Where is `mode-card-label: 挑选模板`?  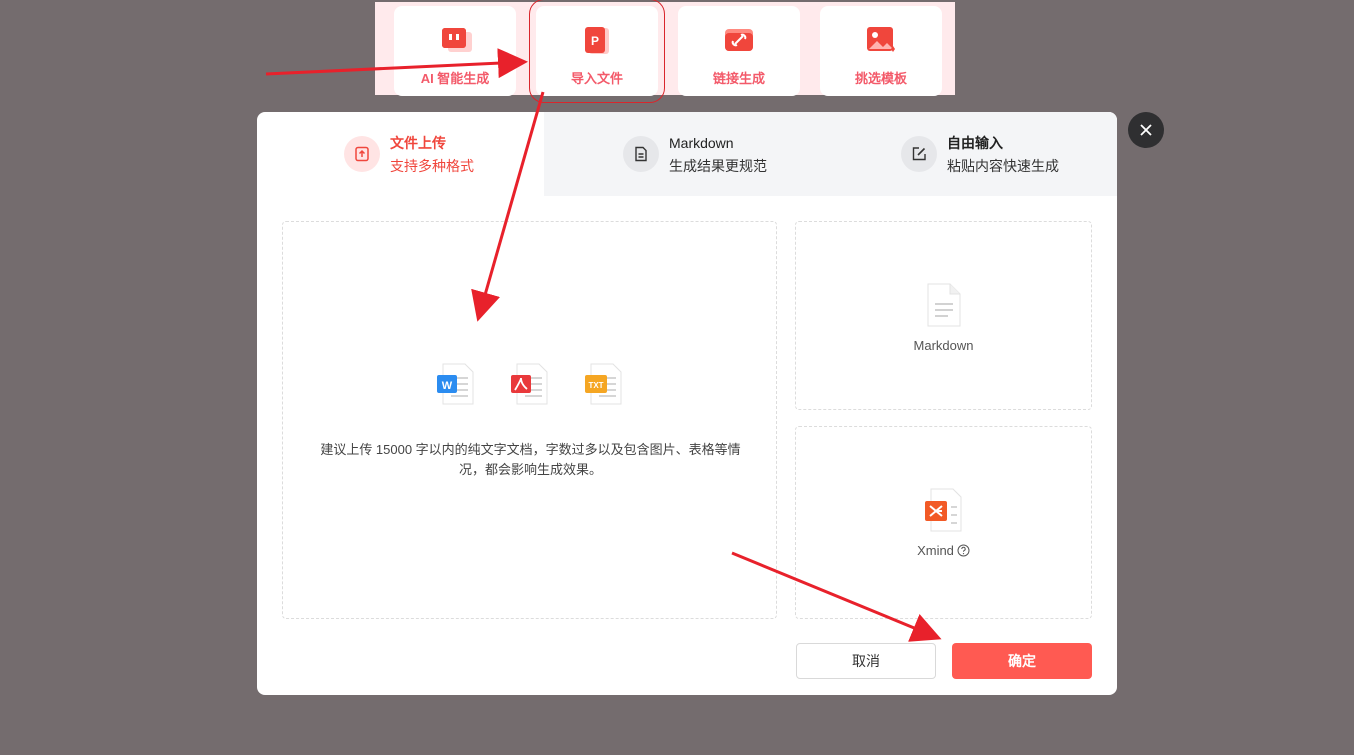
mode-card-label: 挑选模板 is located at coordinates (880, 78).